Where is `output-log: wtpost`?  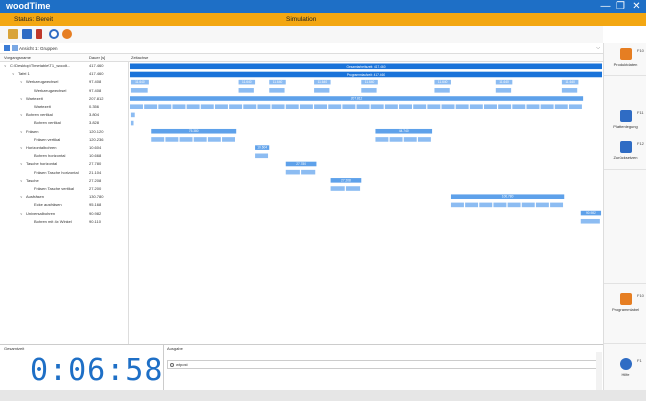
output-log: wtpost is located at coordinates (383, 364).